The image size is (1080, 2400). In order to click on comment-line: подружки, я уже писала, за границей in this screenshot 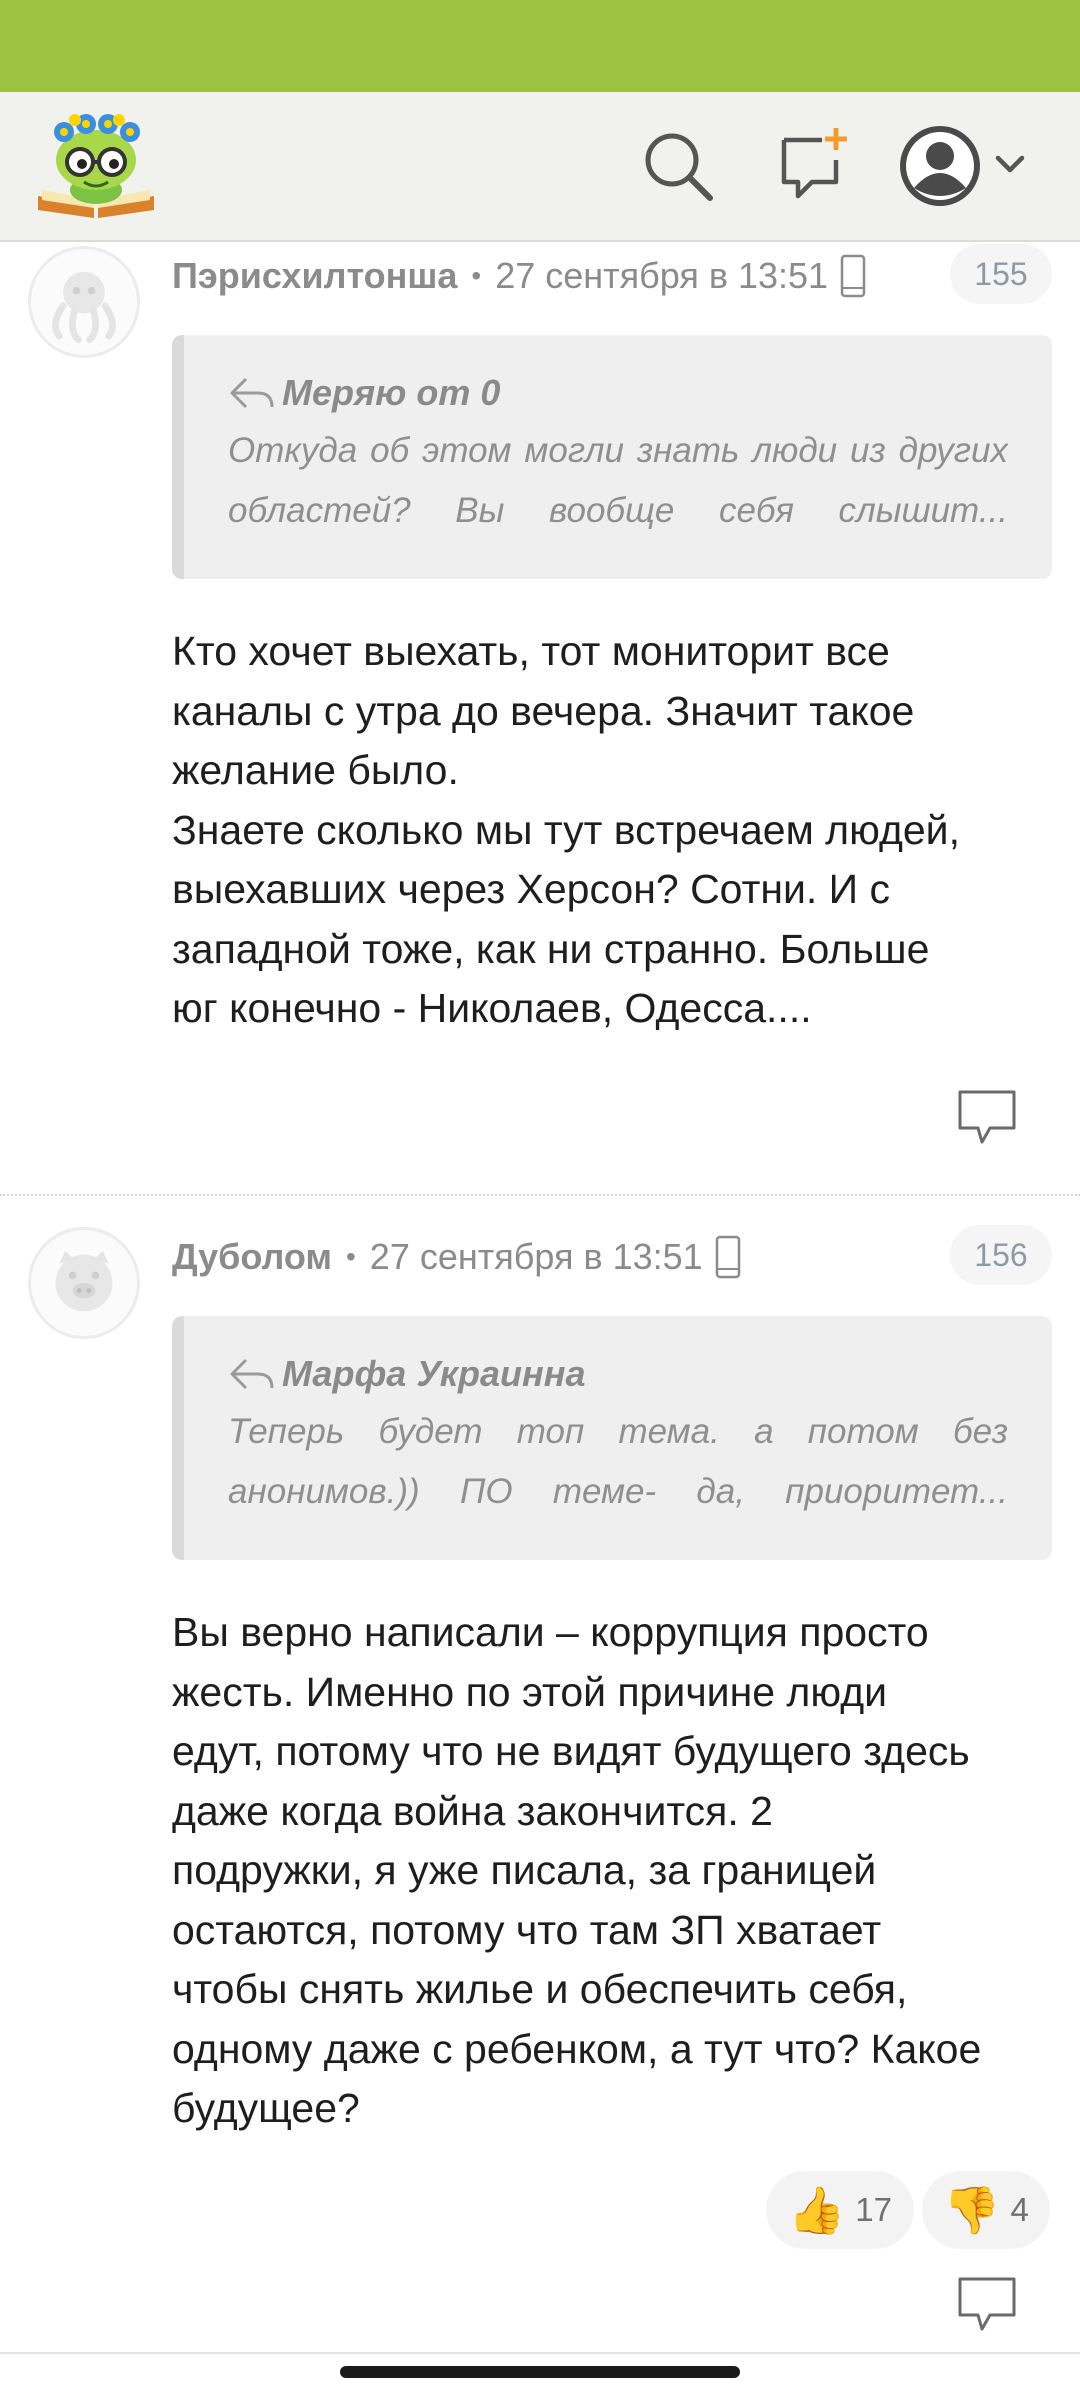, I will do `click(524, 1870)`.